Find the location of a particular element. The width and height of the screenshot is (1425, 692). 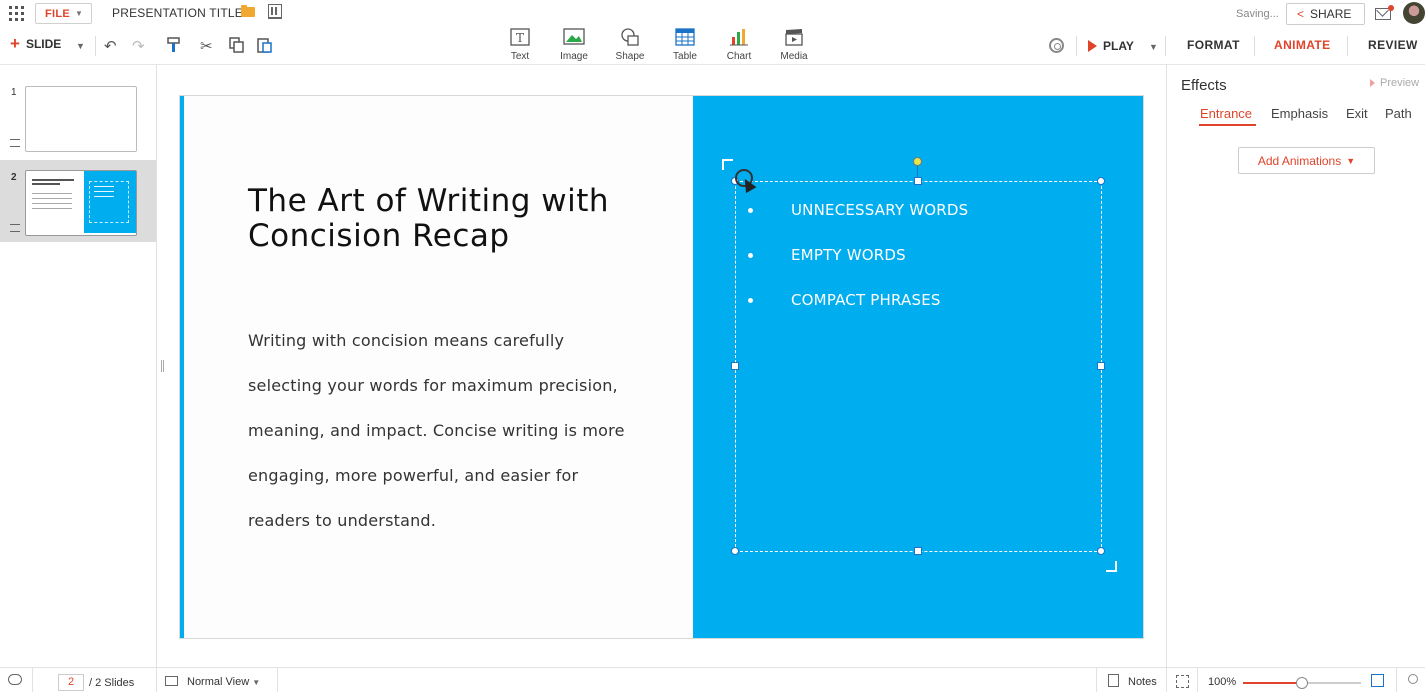

collaborator-icon is located at coordinates (1413, 679).